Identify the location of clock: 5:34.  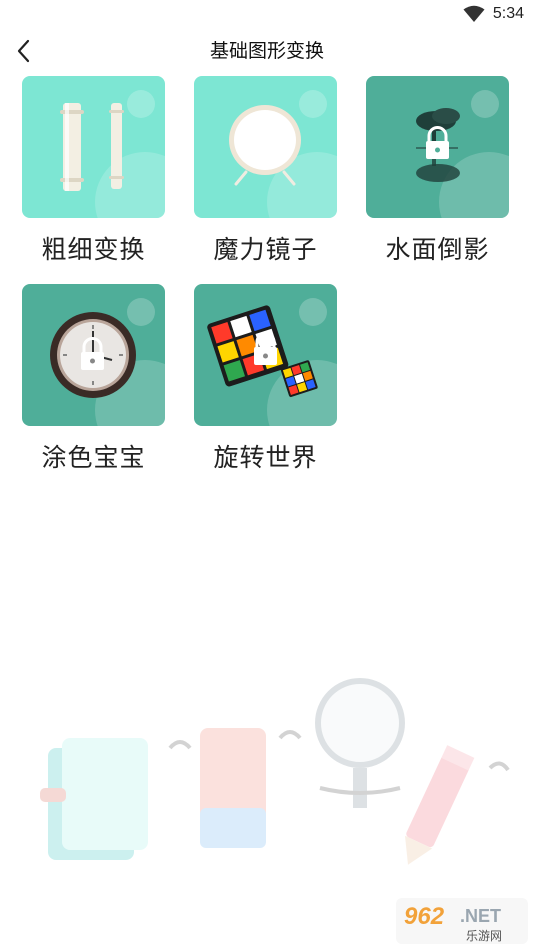
(508, 13).